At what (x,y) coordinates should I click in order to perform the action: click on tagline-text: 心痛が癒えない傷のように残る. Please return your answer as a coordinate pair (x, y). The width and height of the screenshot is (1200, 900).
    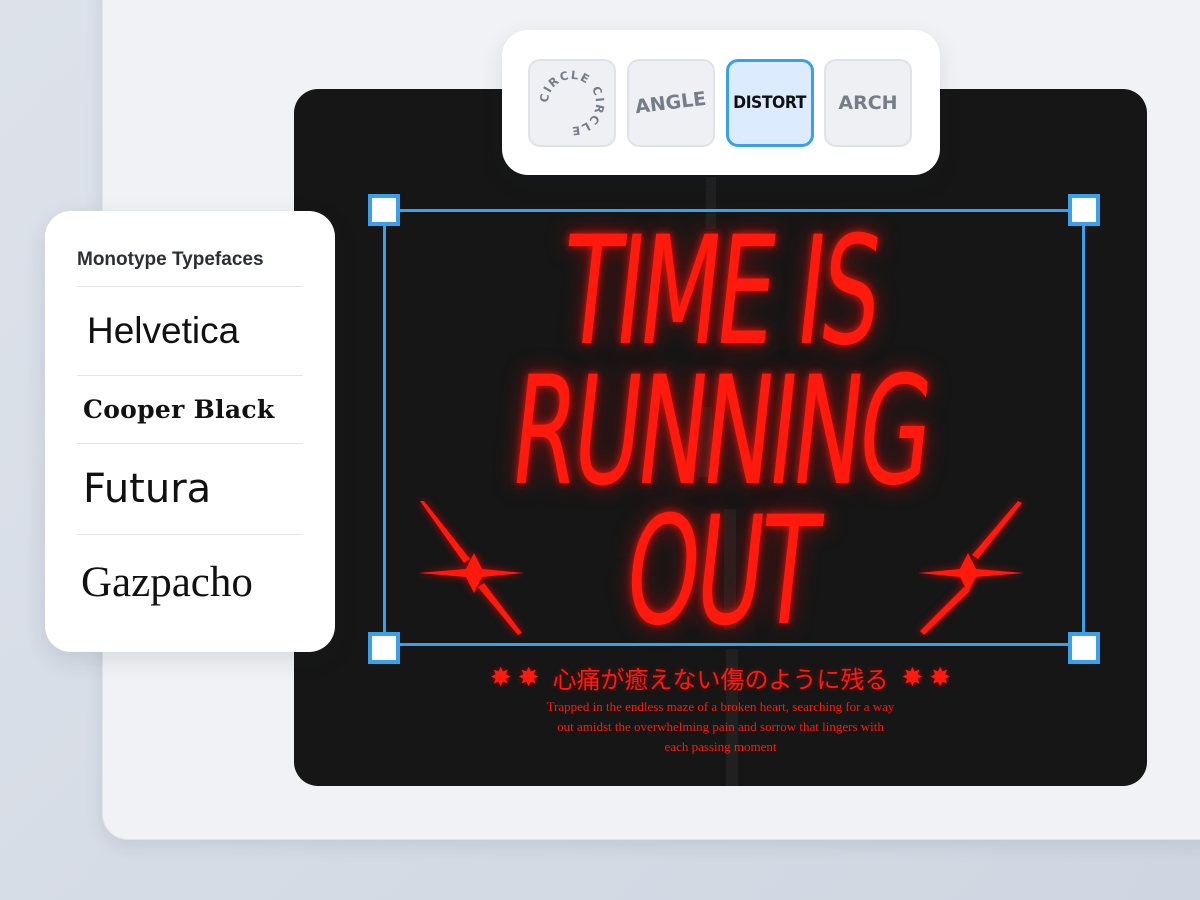
    Looking at the image, I should click on (720, 680).